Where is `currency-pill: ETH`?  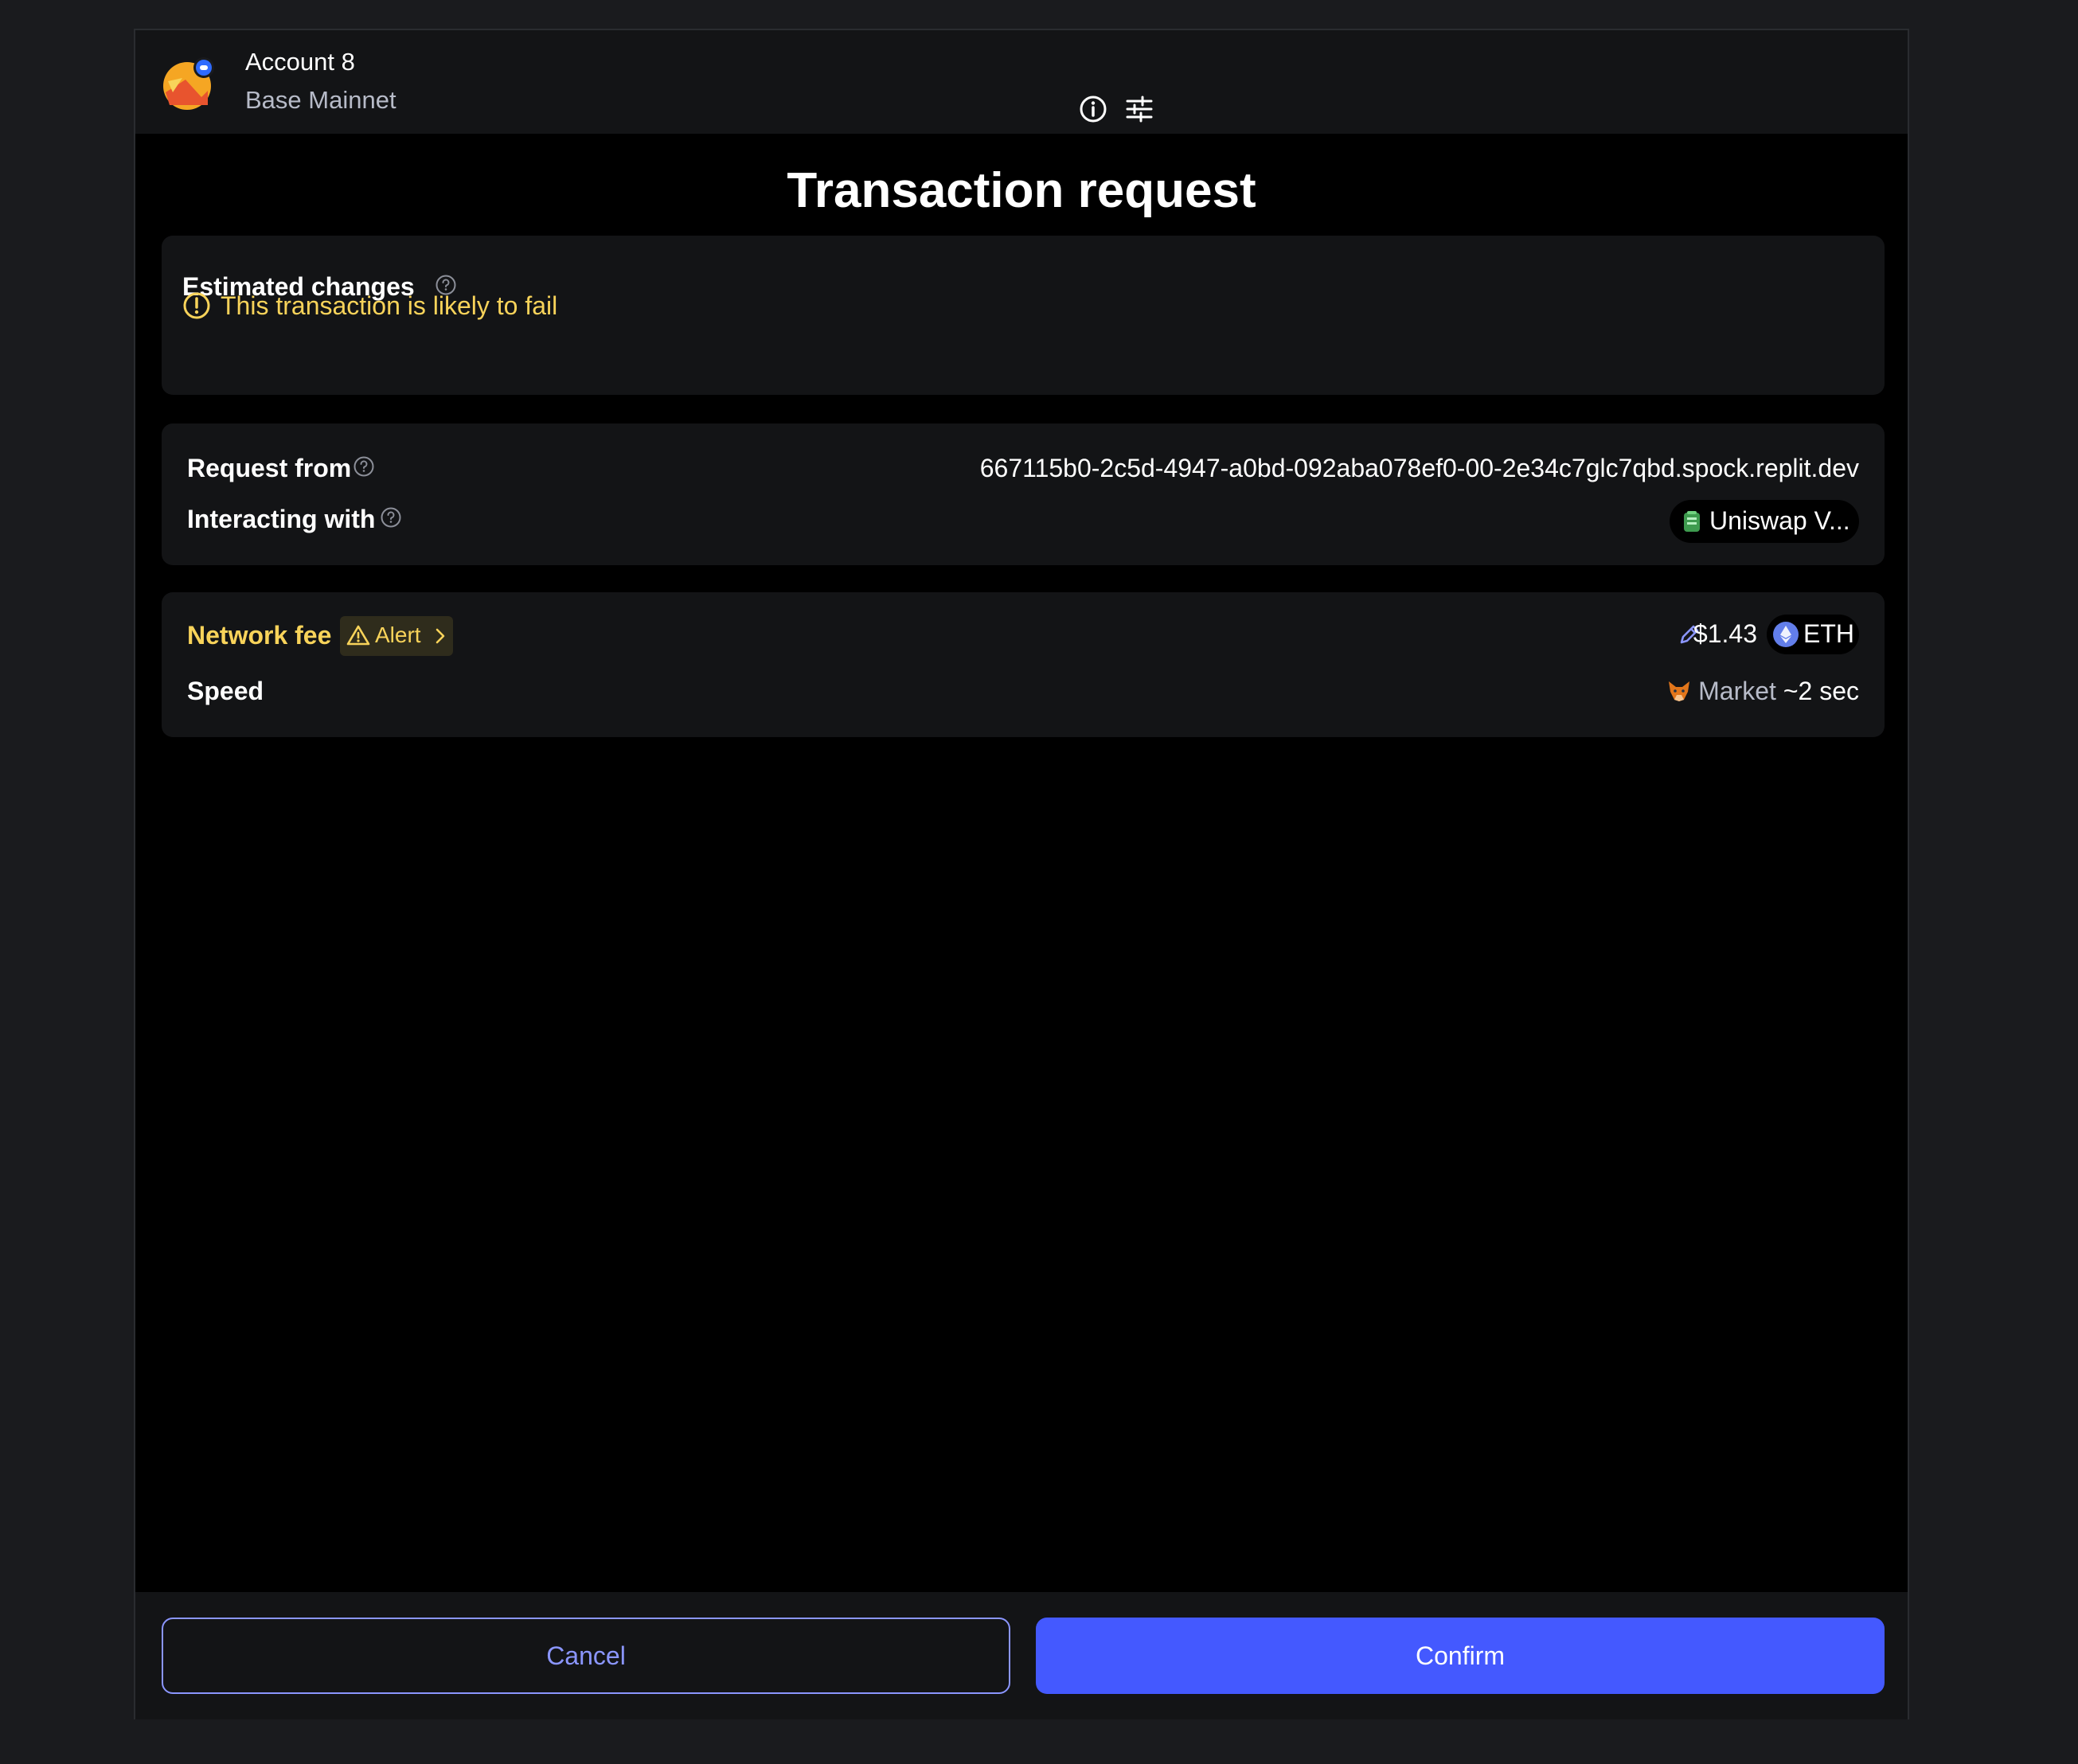
currency-pill: ETH is located at coordinates (1813, 634).